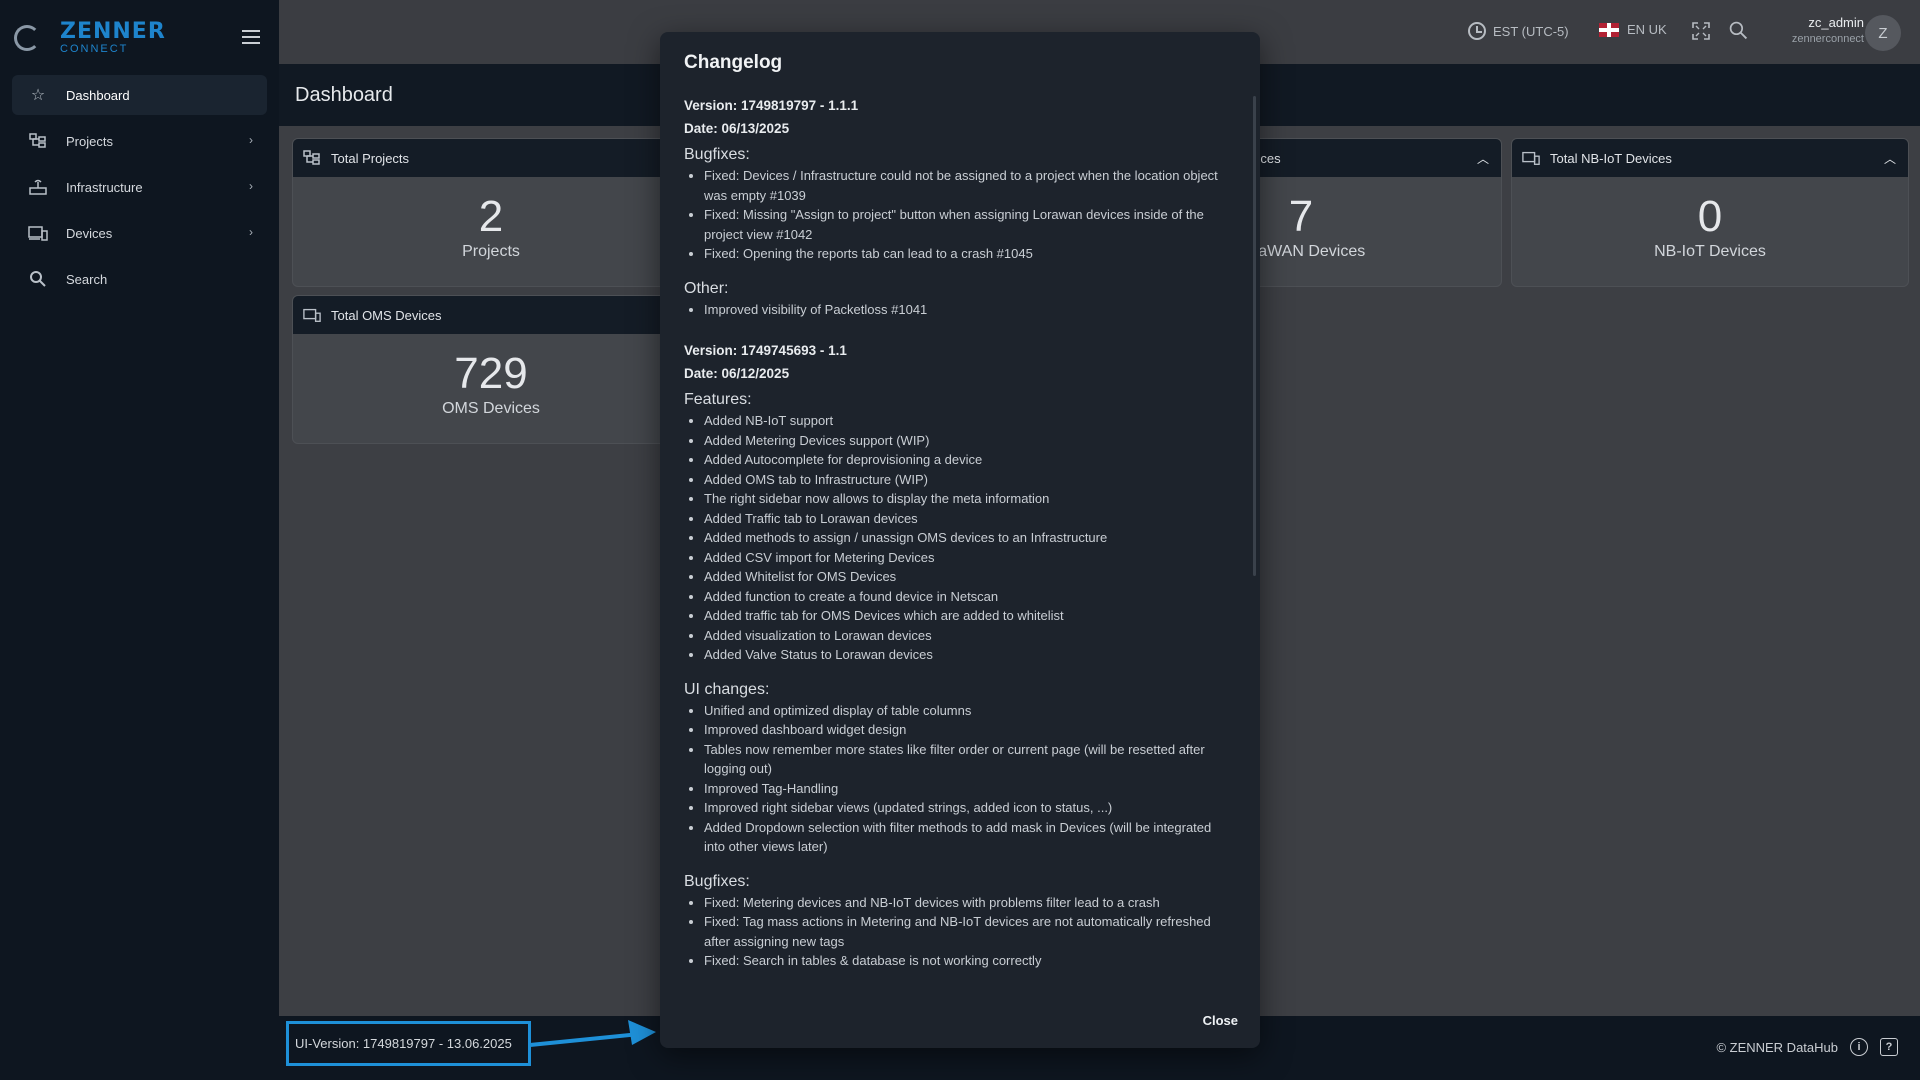  I want to click on sidebar-item-infrastructure: Infrastructure ›, so click(139, 187).